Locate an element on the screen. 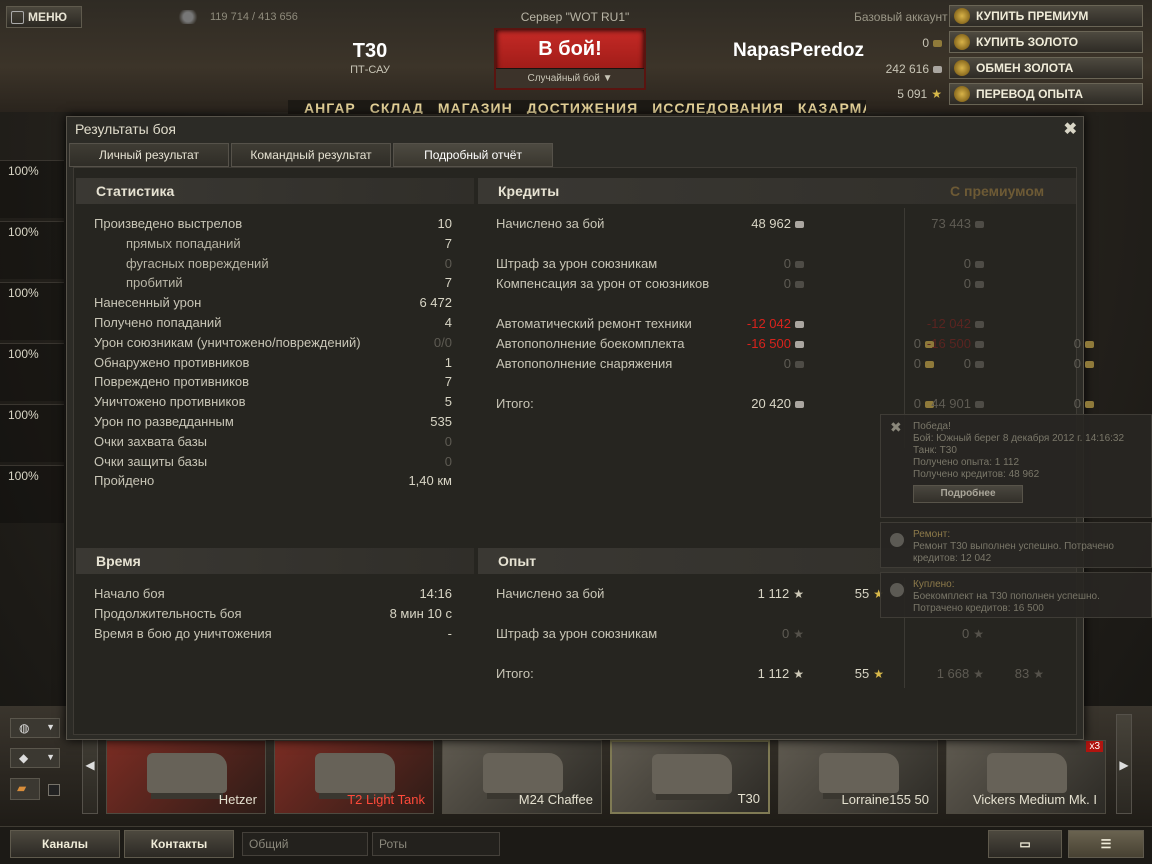  premium-credit-value-text: 73 443 is located at coordinates (951, 223).